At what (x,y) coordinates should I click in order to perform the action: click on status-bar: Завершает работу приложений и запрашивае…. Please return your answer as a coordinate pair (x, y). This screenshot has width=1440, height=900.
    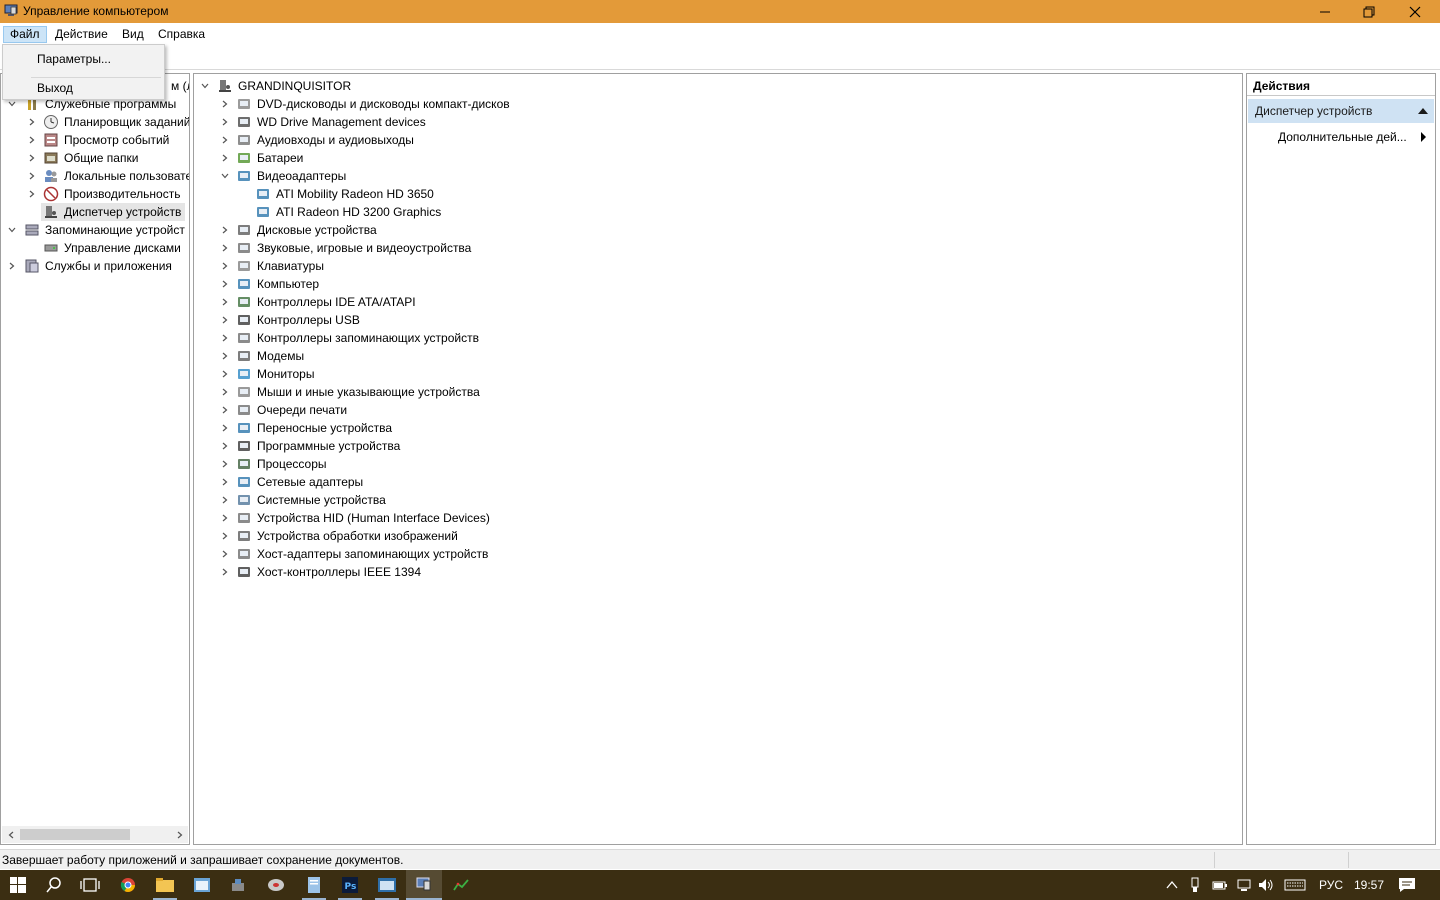
    Looking at the image, I should click on (720, 859).